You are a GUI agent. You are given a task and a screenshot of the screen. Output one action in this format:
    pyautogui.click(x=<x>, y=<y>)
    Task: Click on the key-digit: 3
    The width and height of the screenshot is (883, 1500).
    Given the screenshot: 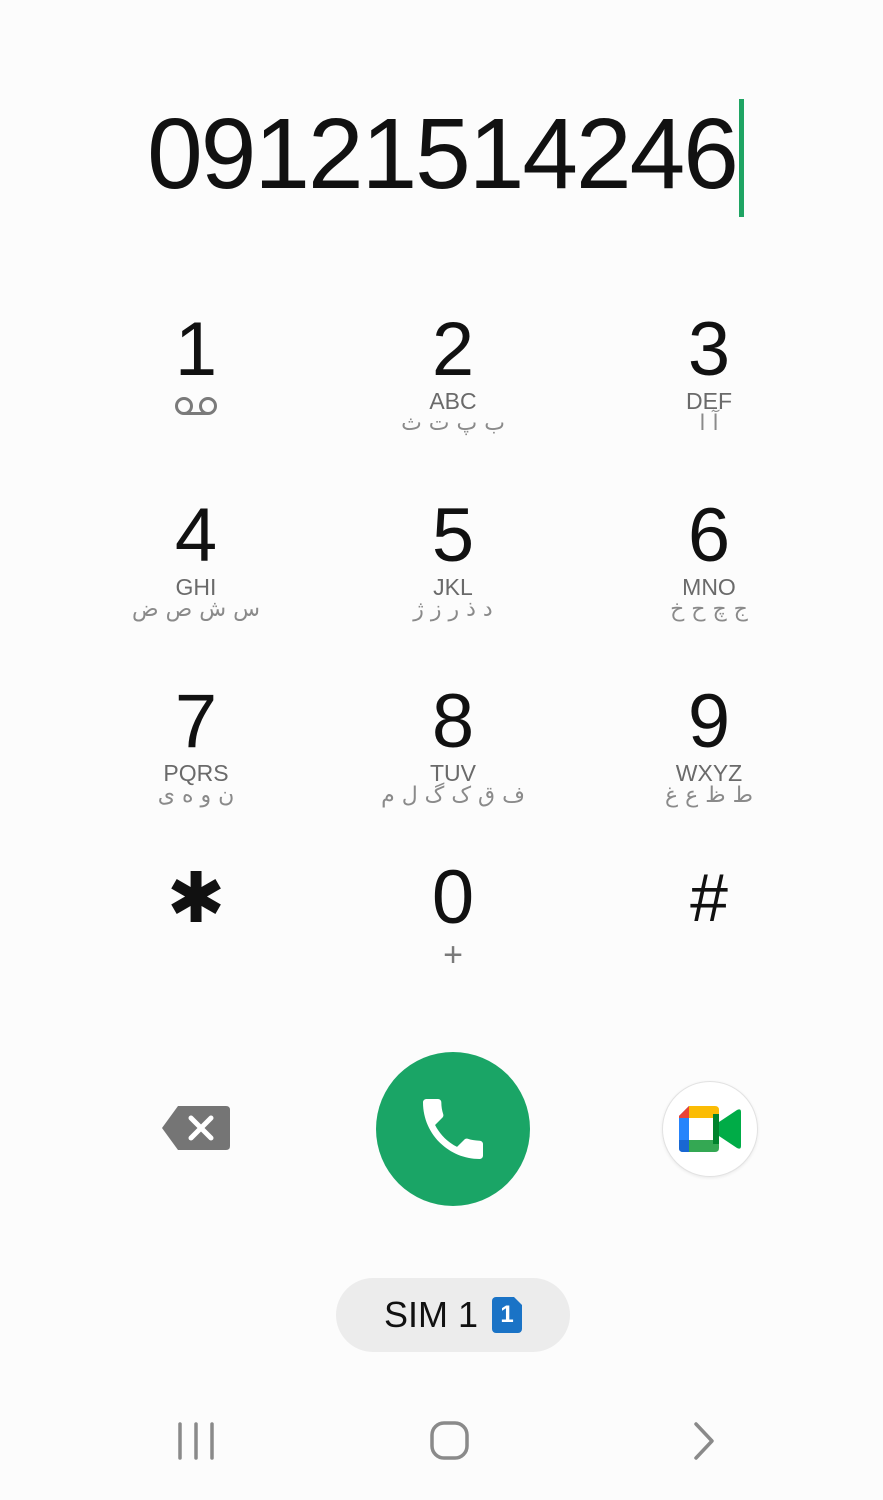 What is the action you would take?
    pyautogui.click(x=709, y=349)
    